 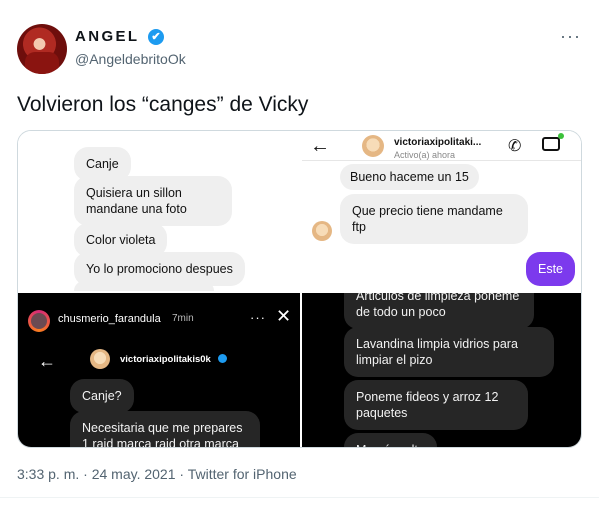 I want to click on contact-name: victoriaxipolitakis0k, so click(x=165, y=359).